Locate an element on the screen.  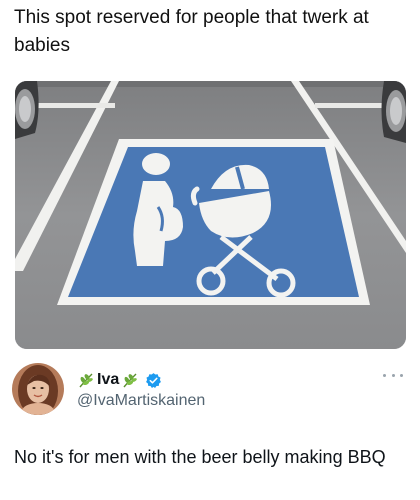
avatar is located at coordinates (38, 389).